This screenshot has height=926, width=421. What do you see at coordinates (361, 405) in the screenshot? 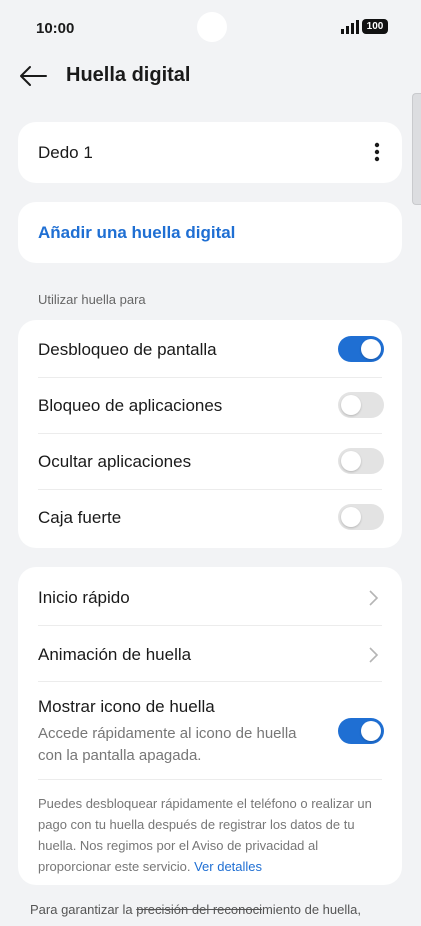
I see `app-lock-switch` at bounding box center [361, 405].